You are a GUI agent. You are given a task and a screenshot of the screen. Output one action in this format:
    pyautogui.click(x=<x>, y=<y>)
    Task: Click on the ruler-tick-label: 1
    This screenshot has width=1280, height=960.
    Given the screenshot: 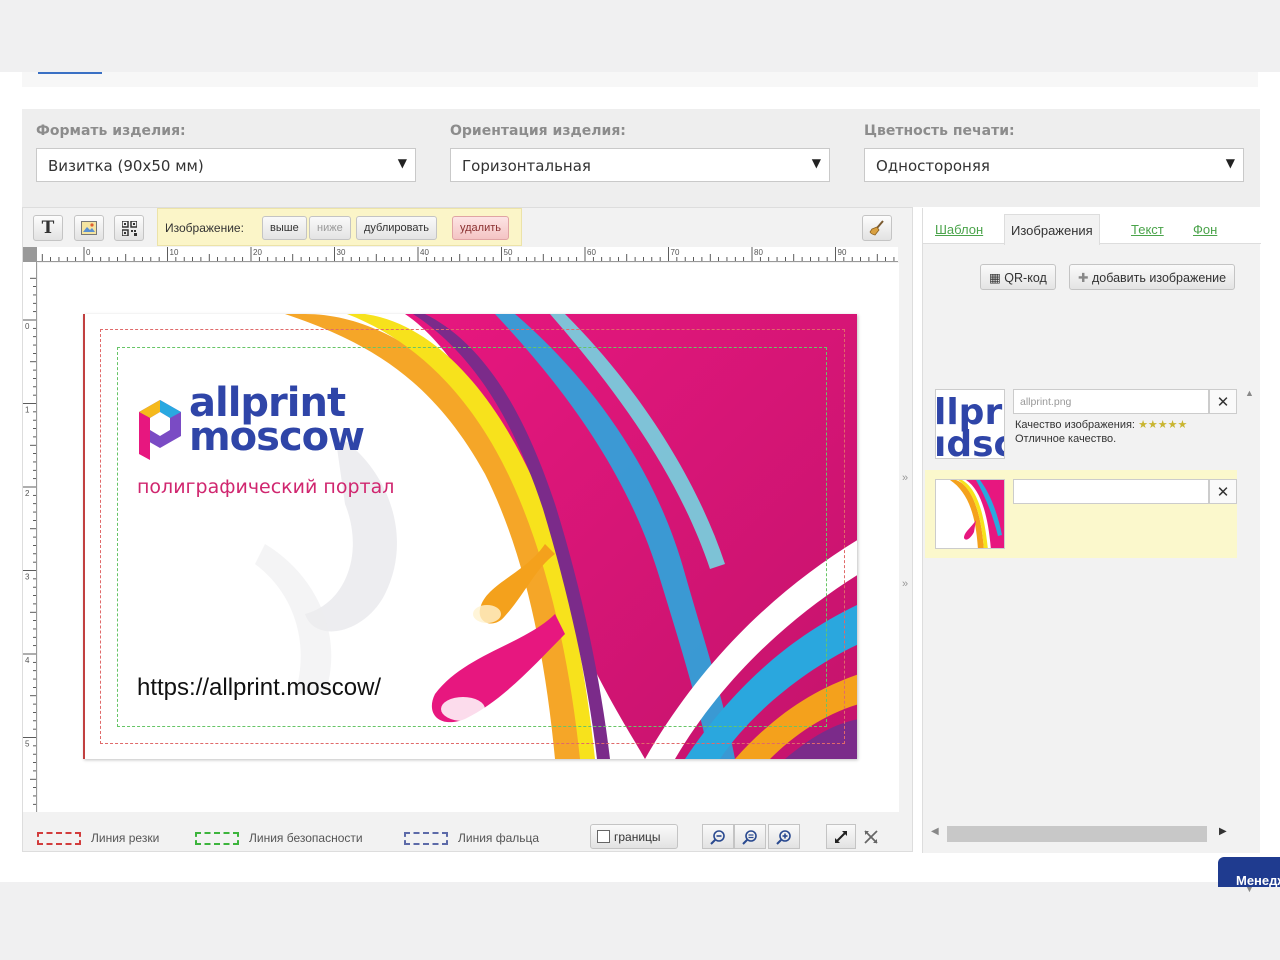 What is the action you would take?
    pyautogui.click(x=27, y=410)
    